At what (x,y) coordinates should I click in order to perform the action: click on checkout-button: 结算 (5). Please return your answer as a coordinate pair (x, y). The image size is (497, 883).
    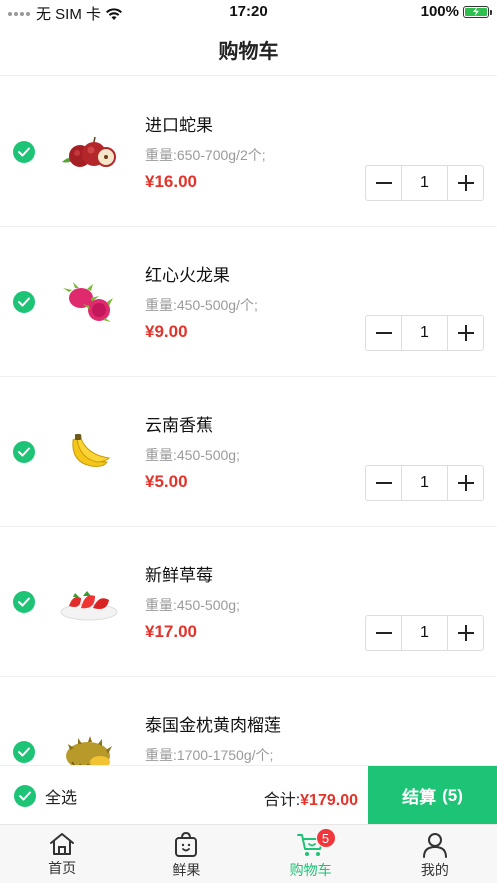
    Looking at the image, I should click on (432, 795).